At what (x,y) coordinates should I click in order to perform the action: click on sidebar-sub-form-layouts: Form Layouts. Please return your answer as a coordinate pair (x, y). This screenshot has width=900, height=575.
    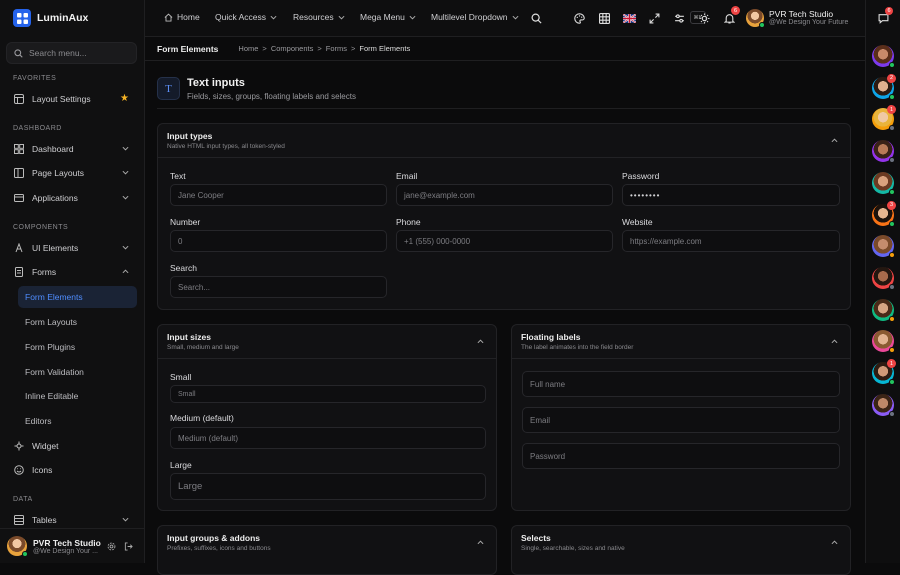
    Looking at the image, I should click on (77, 322).